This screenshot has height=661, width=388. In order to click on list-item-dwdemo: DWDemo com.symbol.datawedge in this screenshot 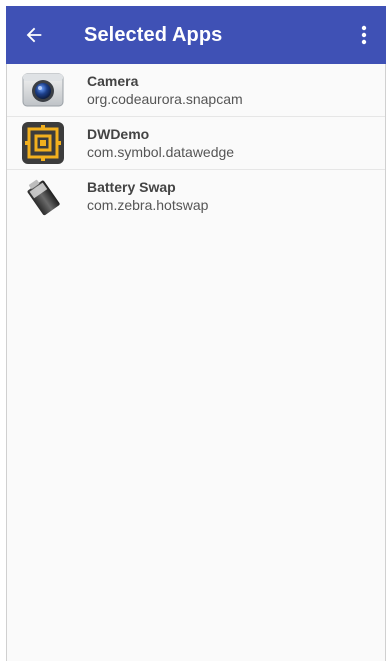, I will do `click(196, 143)`.